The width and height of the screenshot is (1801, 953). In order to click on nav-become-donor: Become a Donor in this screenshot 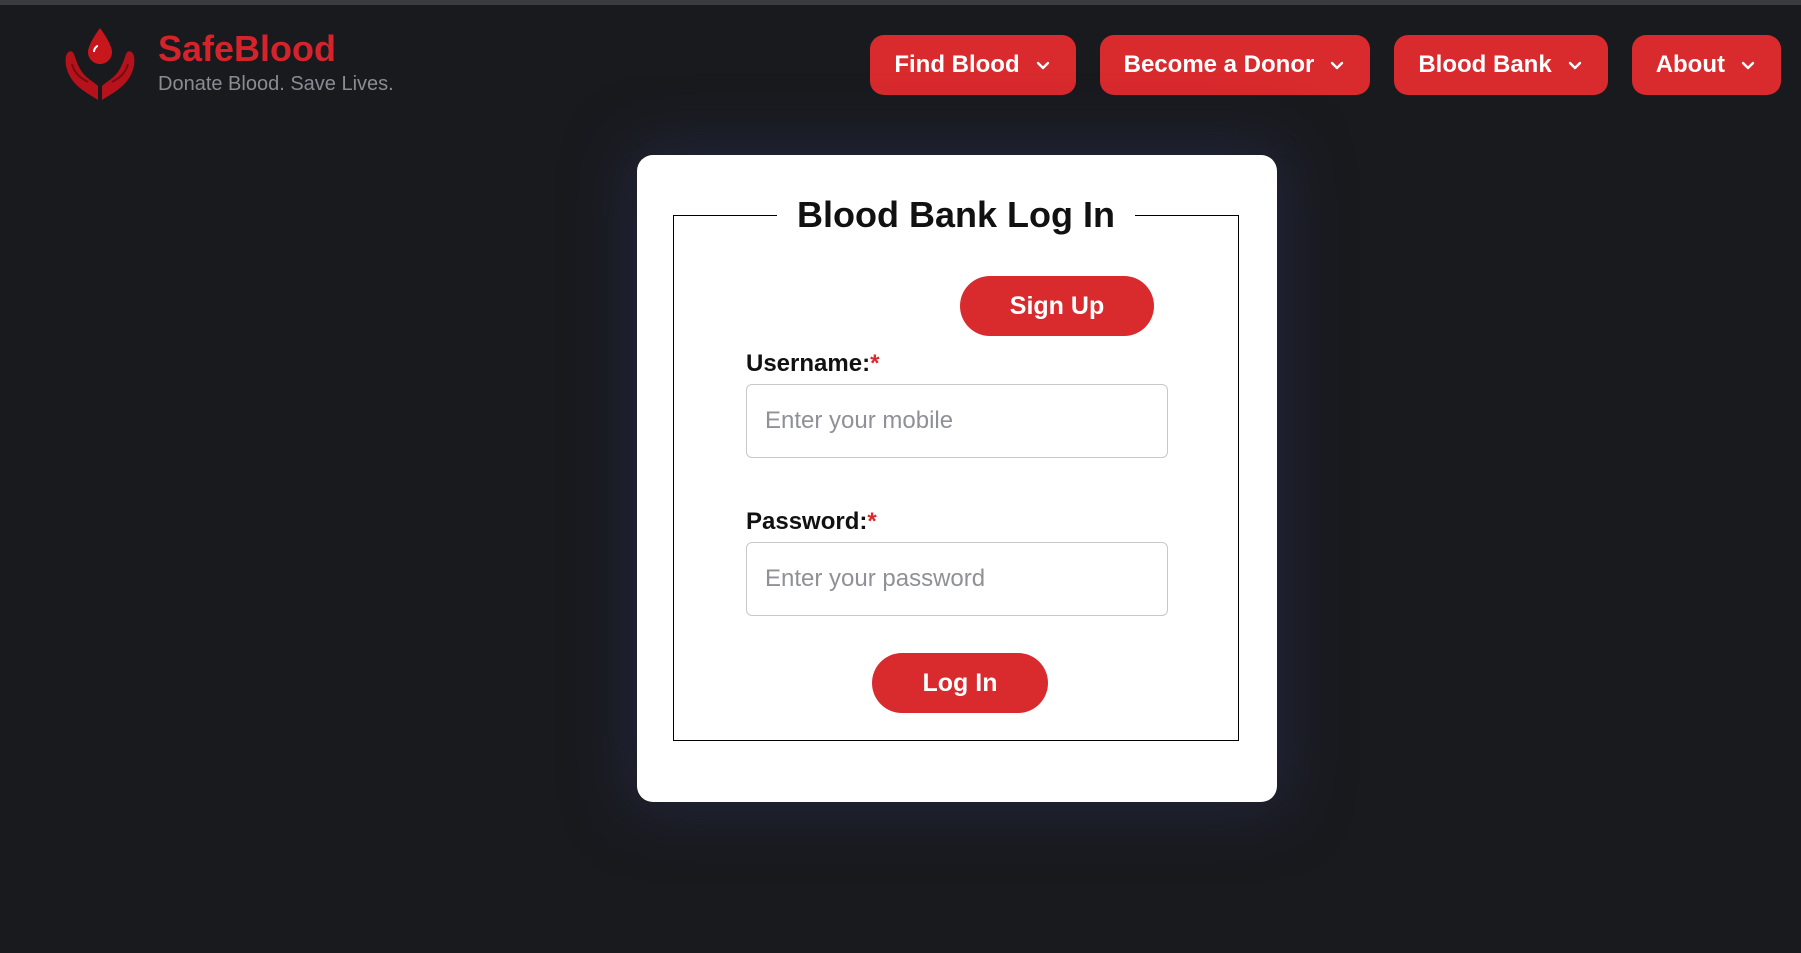, I will do `click(1235, 65)`.